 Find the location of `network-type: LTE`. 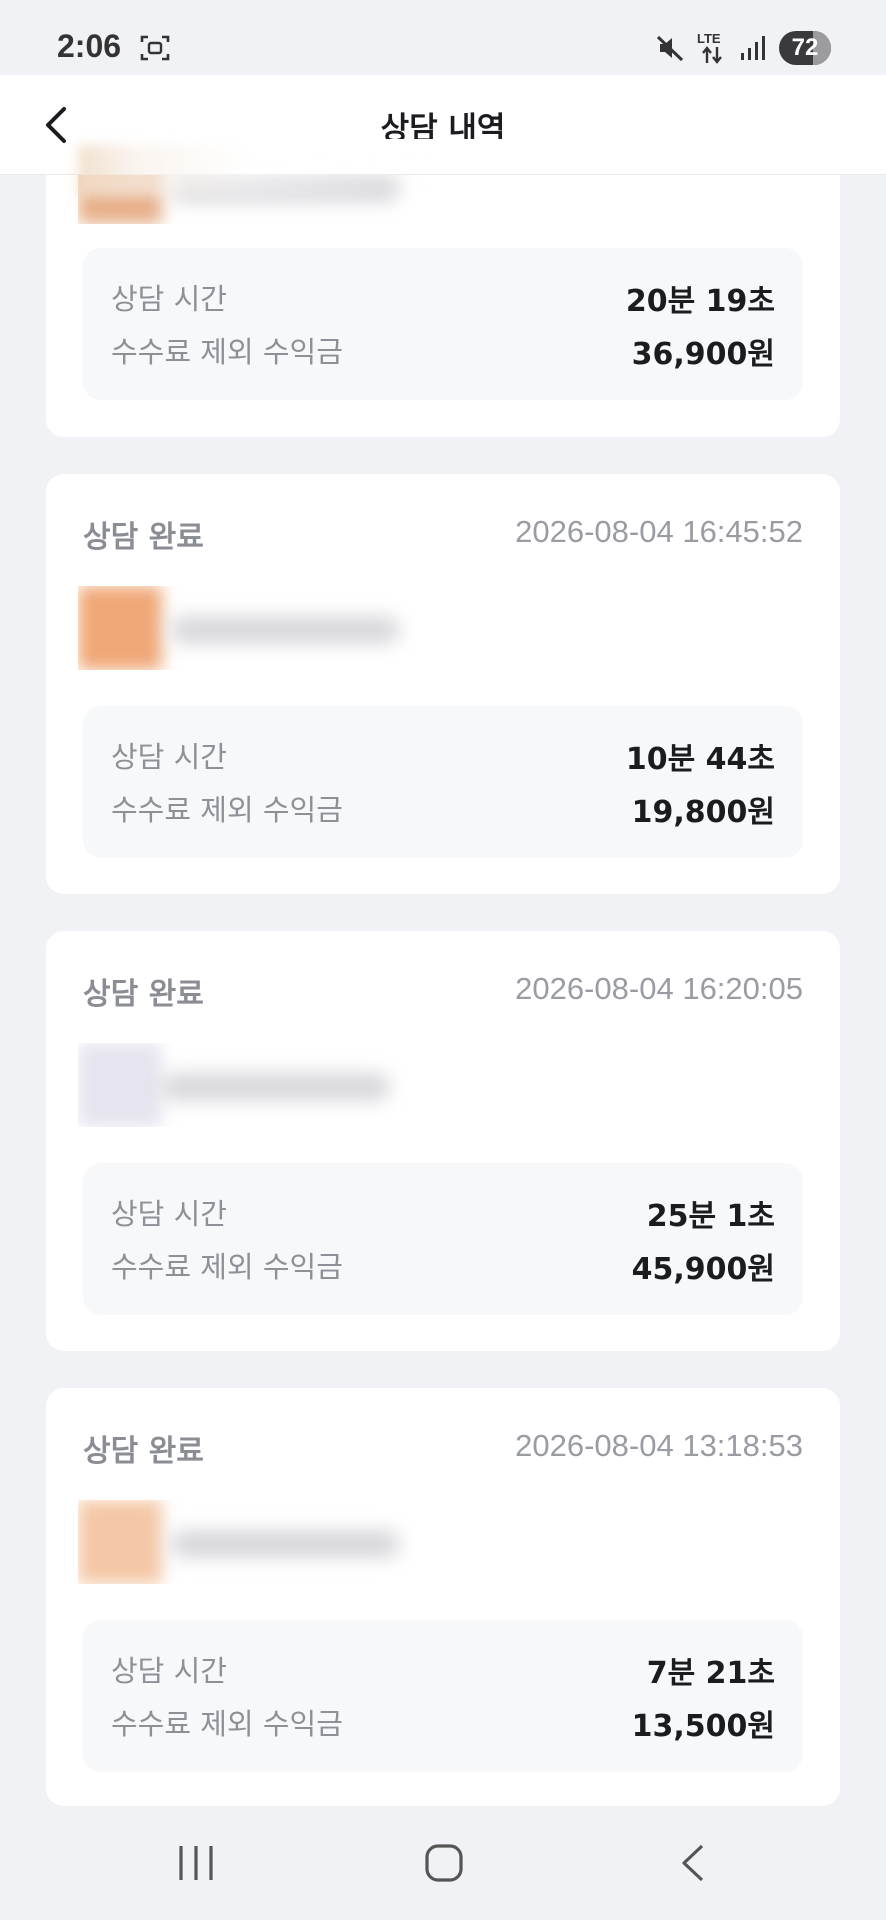

network-type: LTE is located at coordinates (709, 38).